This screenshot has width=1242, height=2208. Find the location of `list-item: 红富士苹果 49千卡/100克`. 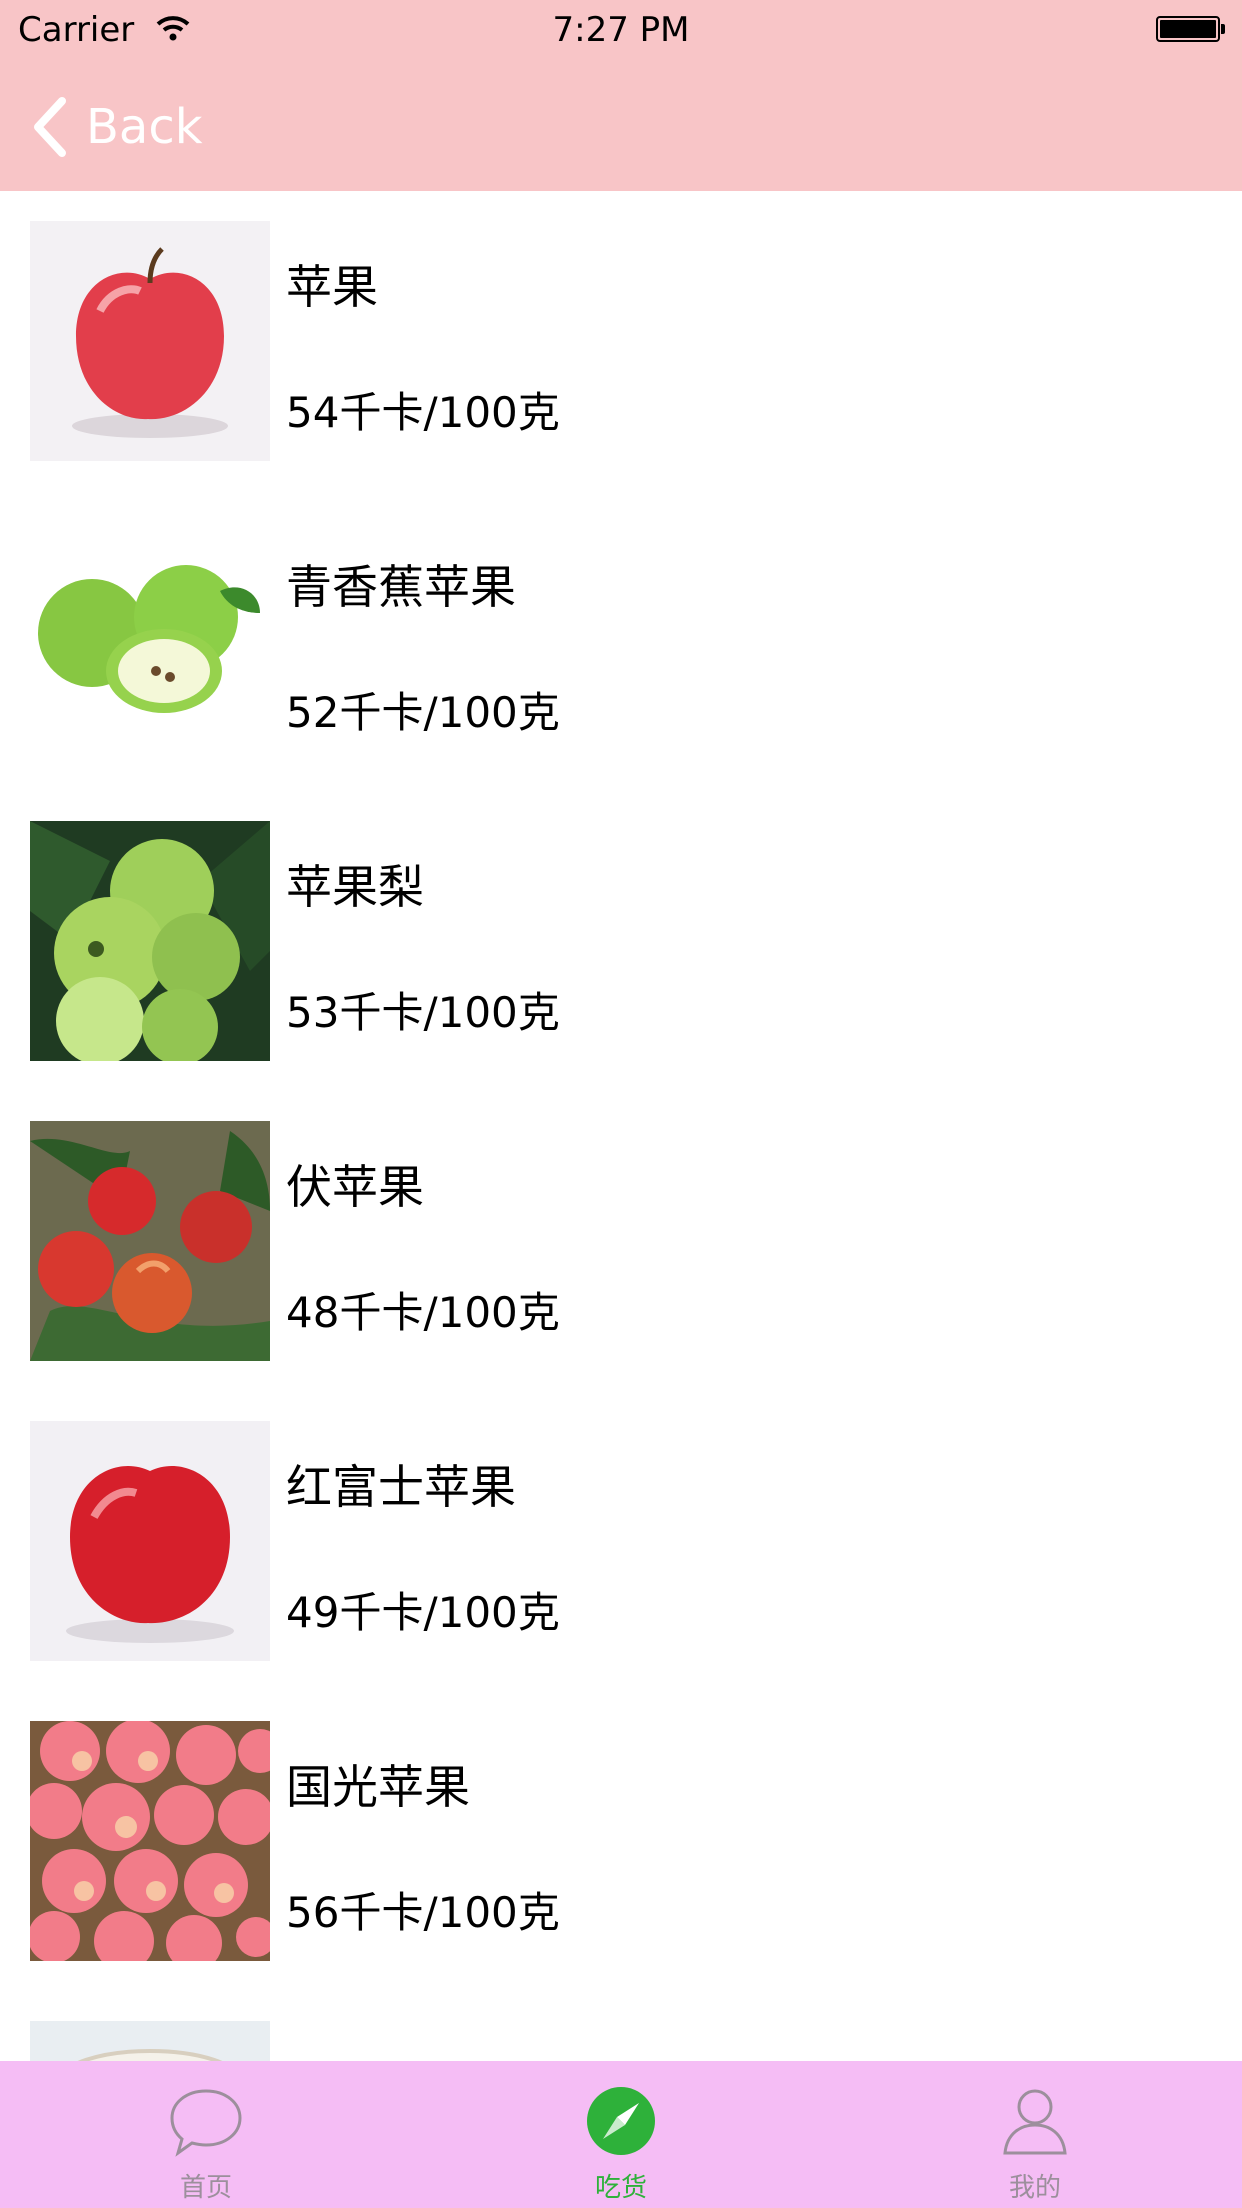

list-item: 红富士苹果 49千卡/100克 is located at coordinates (621, 1541).